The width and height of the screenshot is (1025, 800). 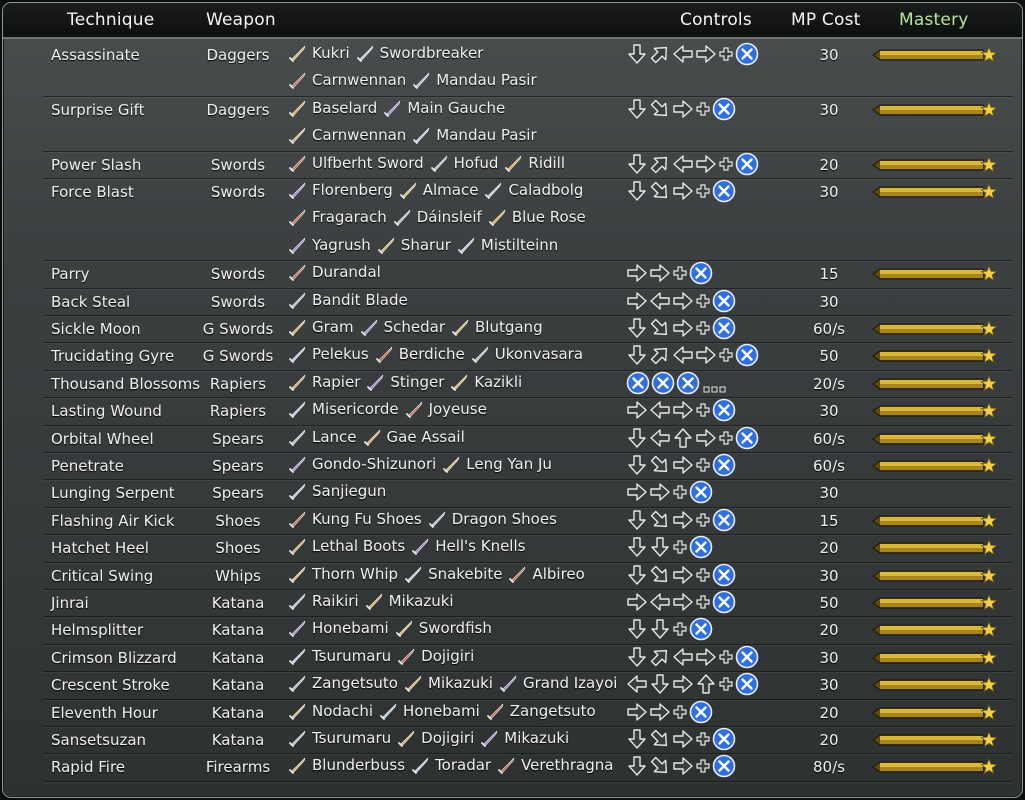 What do you see at coordinates (390, 412) in the screenshot?
I see `weapon-line: Misericorde Joyeuse` at bounding box center [390, 412].